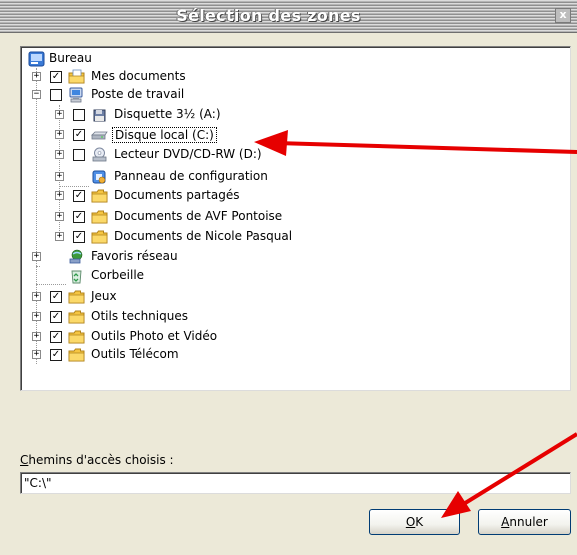  I want to click on path-label-text: hemins d'accès choisis :, so click(101, 460).